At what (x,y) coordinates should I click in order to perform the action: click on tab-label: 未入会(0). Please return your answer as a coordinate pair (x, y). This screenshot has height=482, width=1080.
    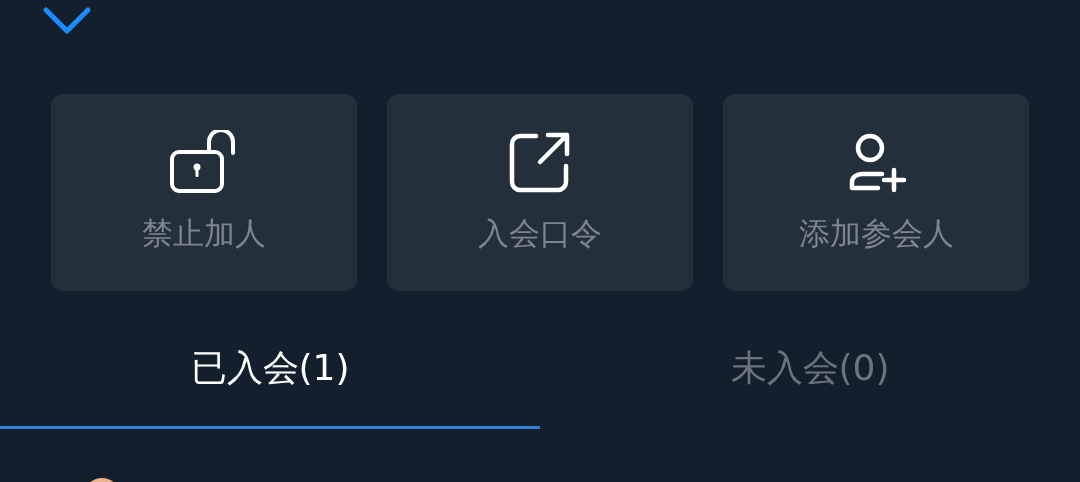
    Looking at the image, I should click on (810, 368).